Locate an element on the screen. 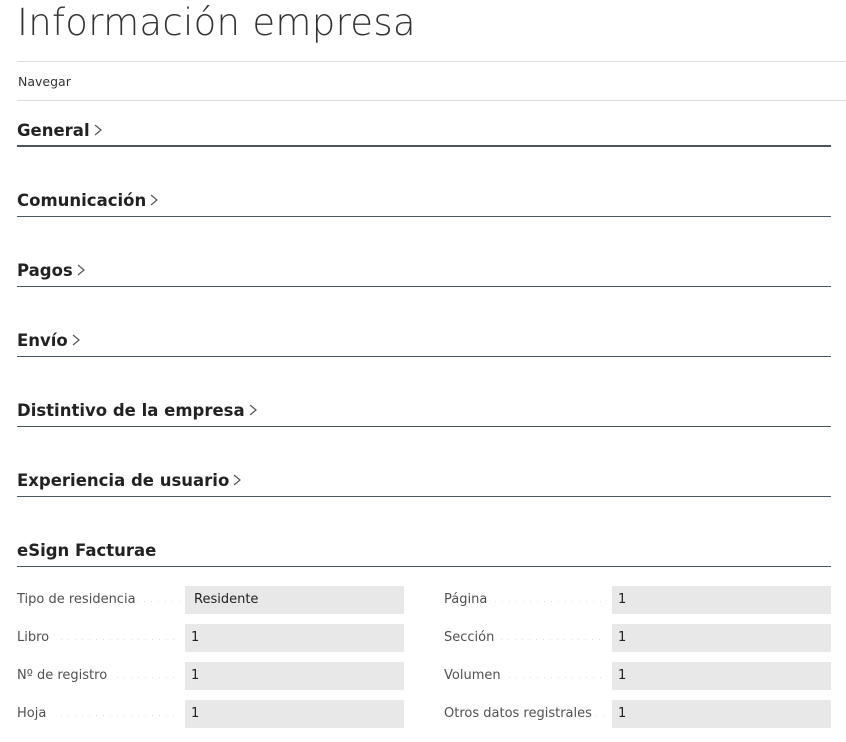 Image resolution: width=846 pixels, height=742 pixels. section-distintivo-empresa: Distintivo de la empresa is located at coordinates (424, 412).